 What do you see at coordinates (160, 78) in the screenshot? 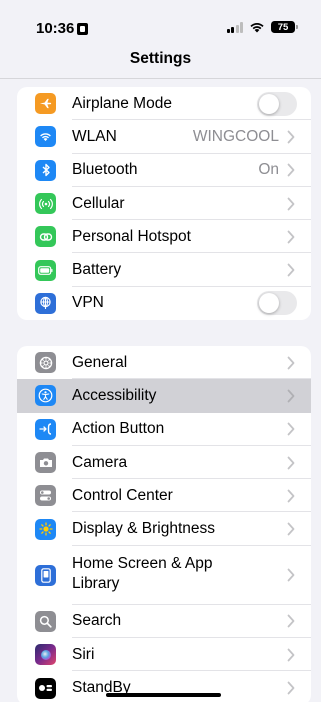
I see `nav-divider` at bounding box center [160, 78].